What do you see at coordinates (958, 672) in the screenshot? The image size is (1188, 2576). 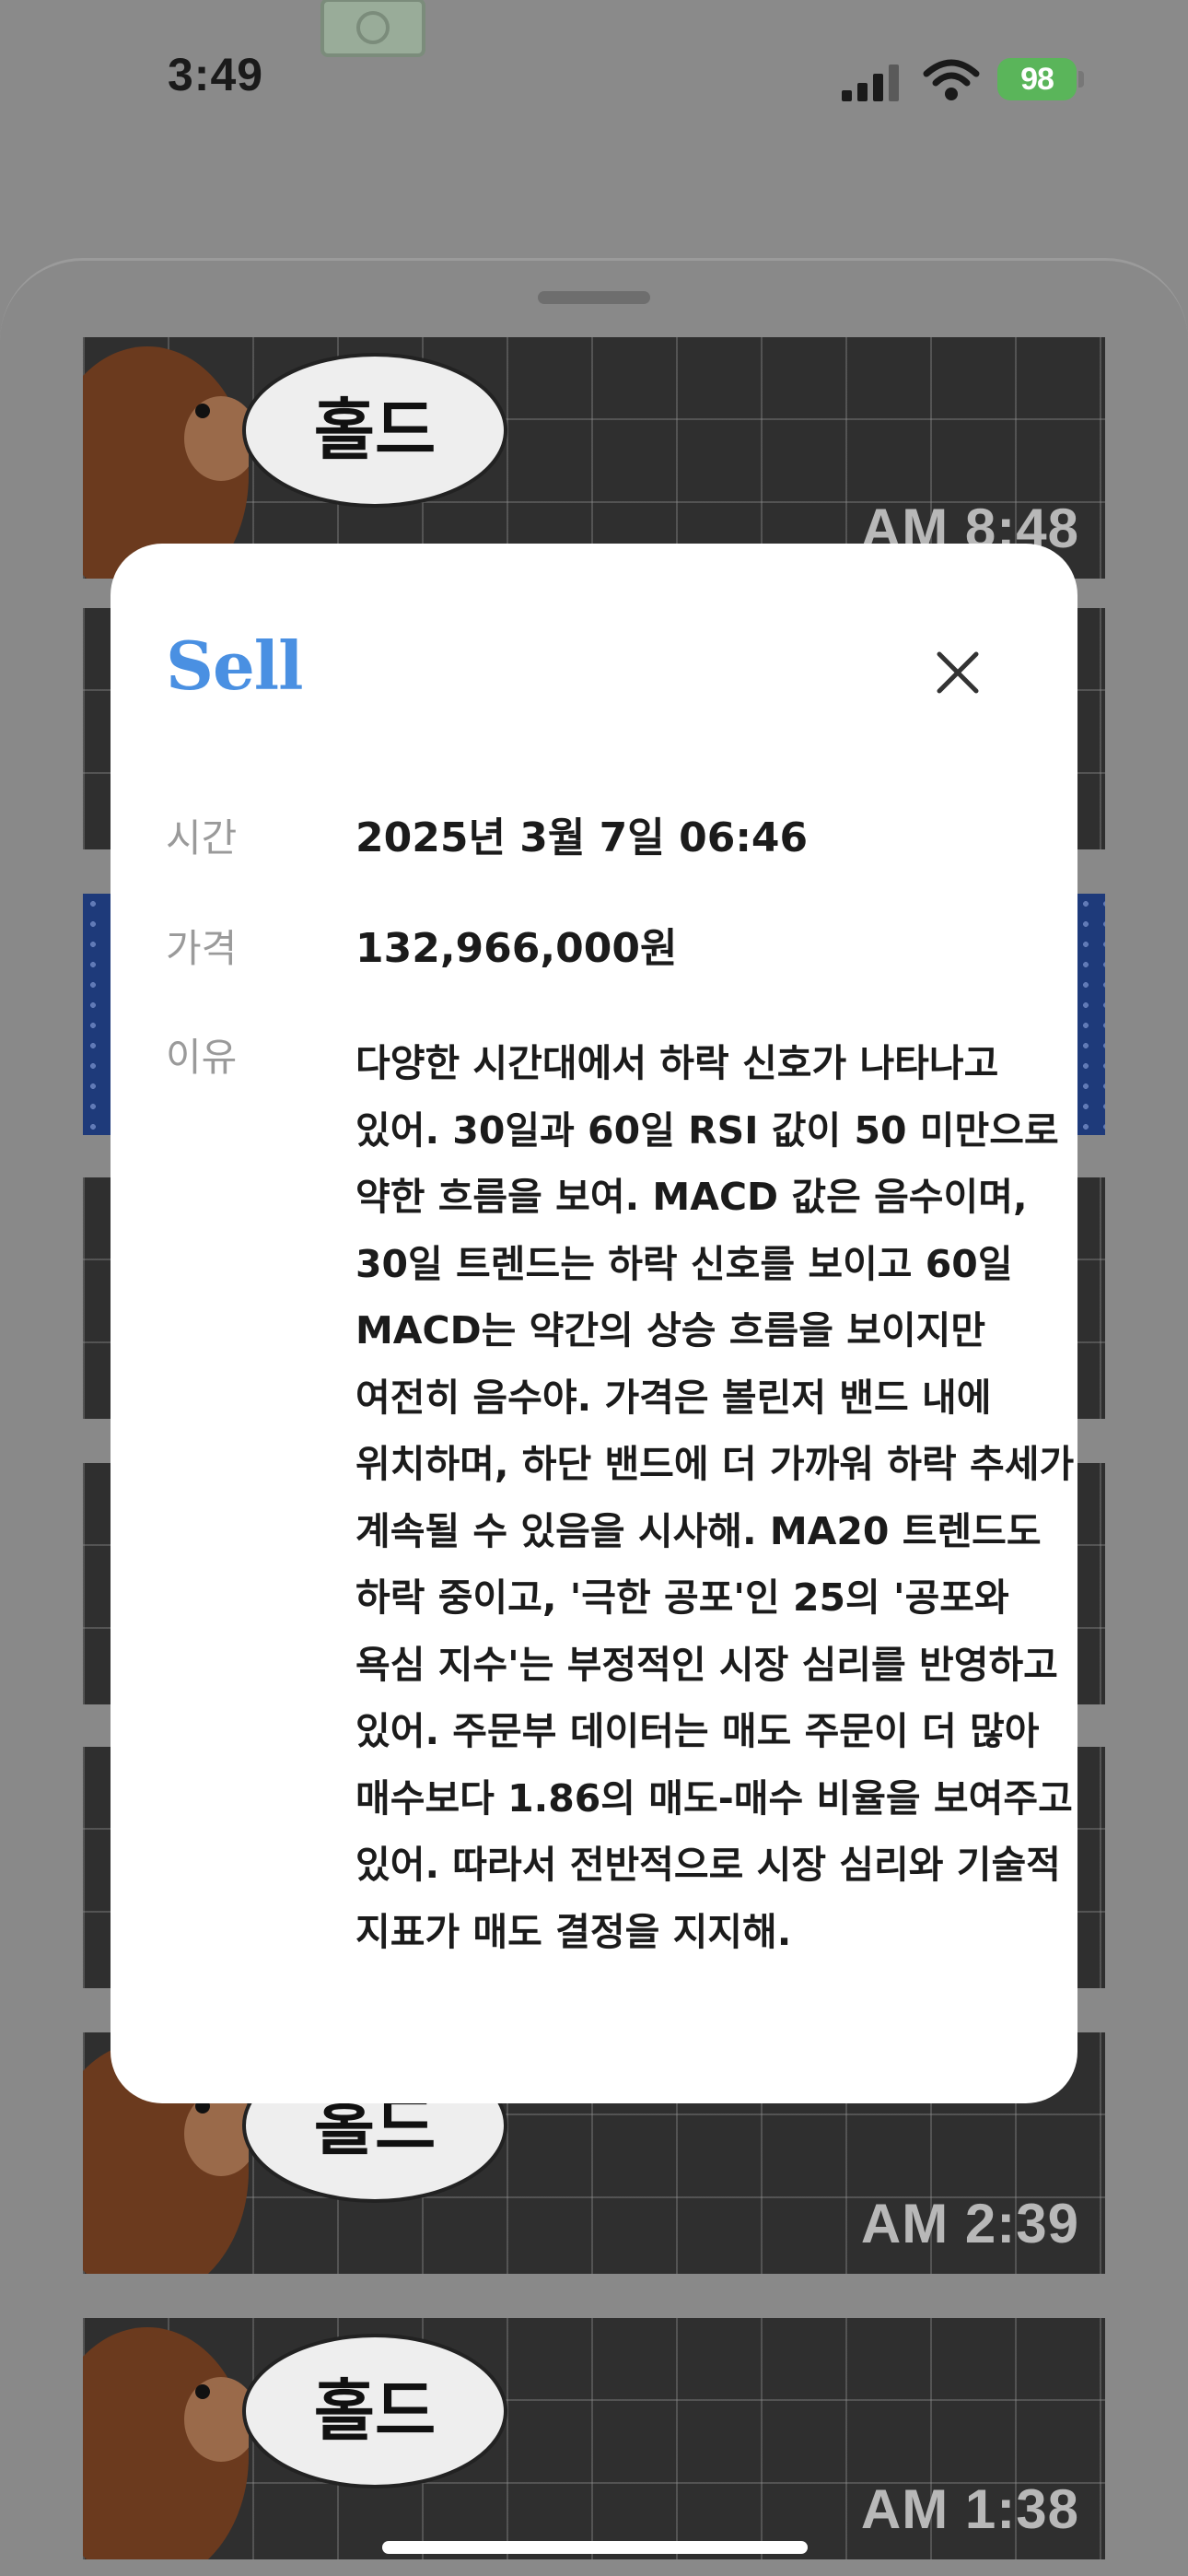 I see `close-icon` at bounding box center [958, 672].